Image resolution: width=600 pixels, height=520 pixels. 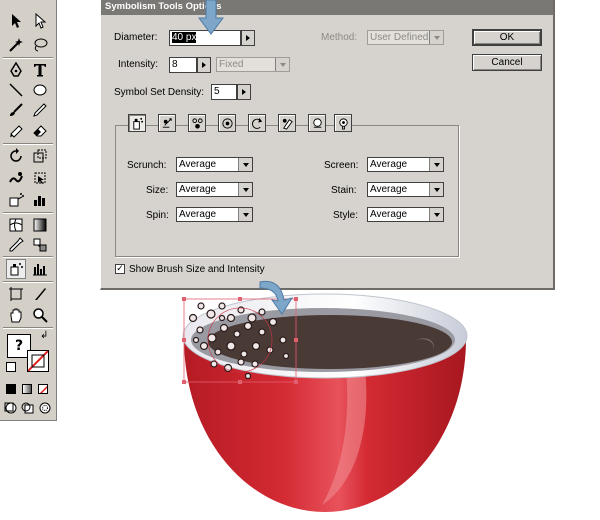 I want to click on coffee-surface, so click(x=330, y=342).